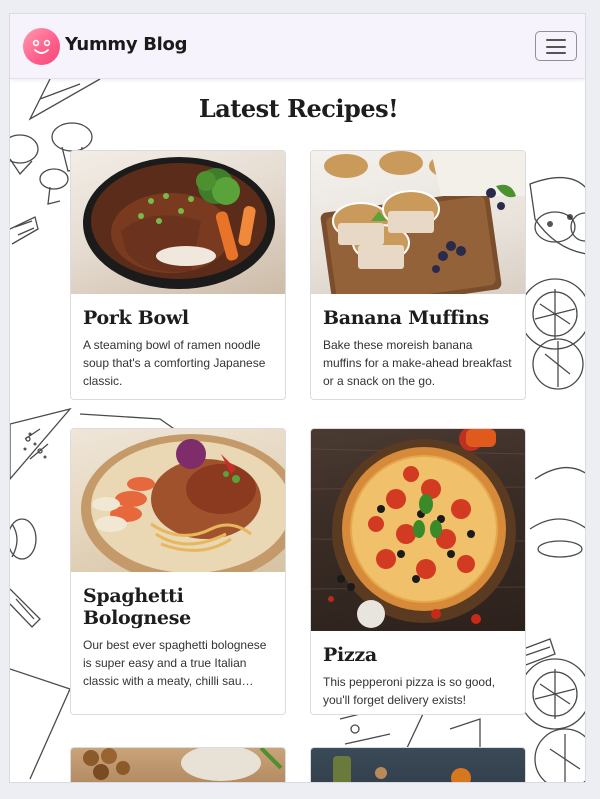  I want to click on spaghetti-bolognese-photo, so click(178, 500).